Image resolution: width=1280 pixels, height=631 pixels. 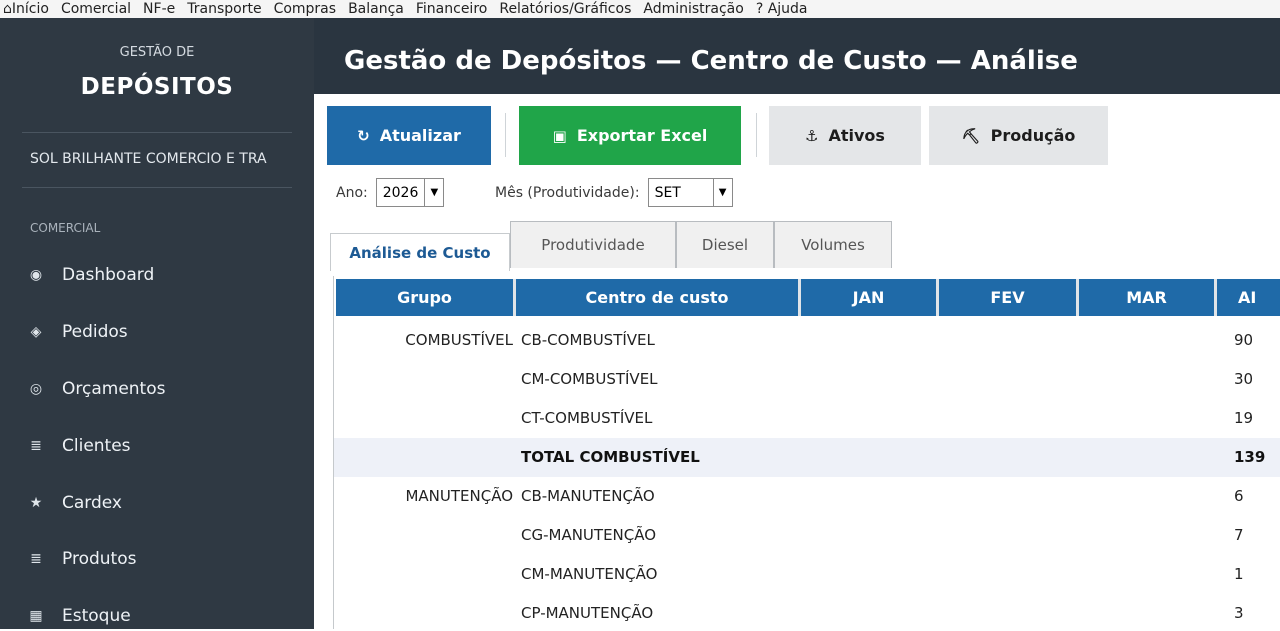 I want to click on sidebar-item-clientes: ≣ Clientes, so click(x=78, y=446).